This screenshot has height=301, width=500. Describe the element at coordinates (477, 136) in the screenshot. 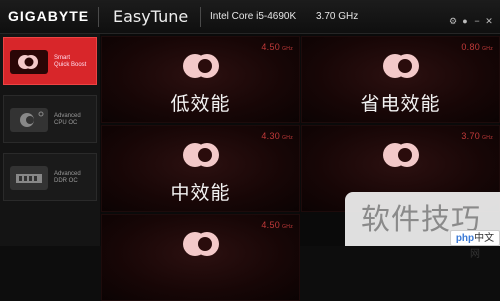

I see `mode-frequency: 3.70 GHz` at that location.